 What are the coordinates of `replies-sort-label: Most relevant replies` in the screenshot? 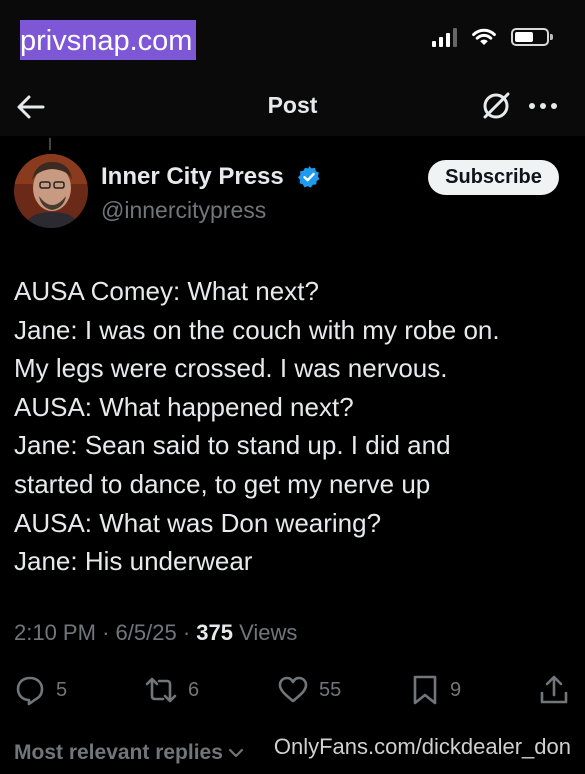 It's located at (118, 752).